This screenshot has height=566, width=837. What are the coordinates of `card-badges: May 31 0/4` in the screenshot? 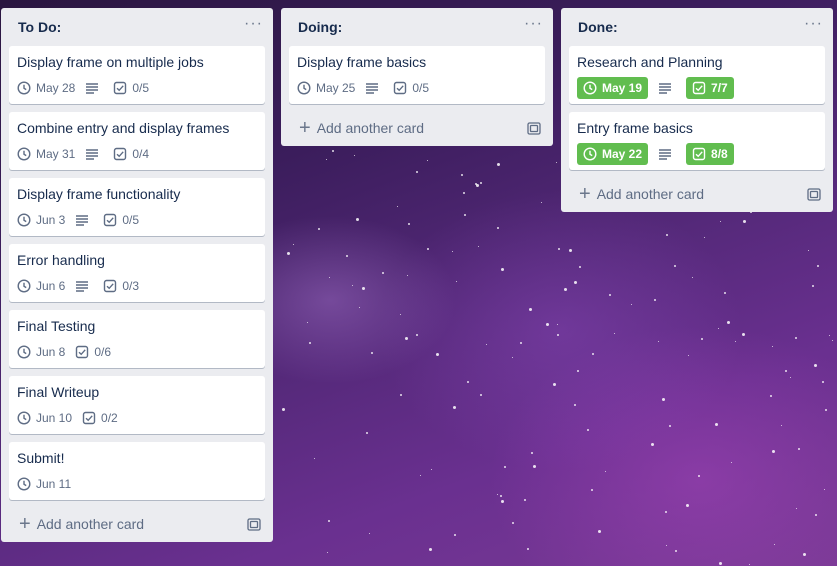 It's located at (137, 154).